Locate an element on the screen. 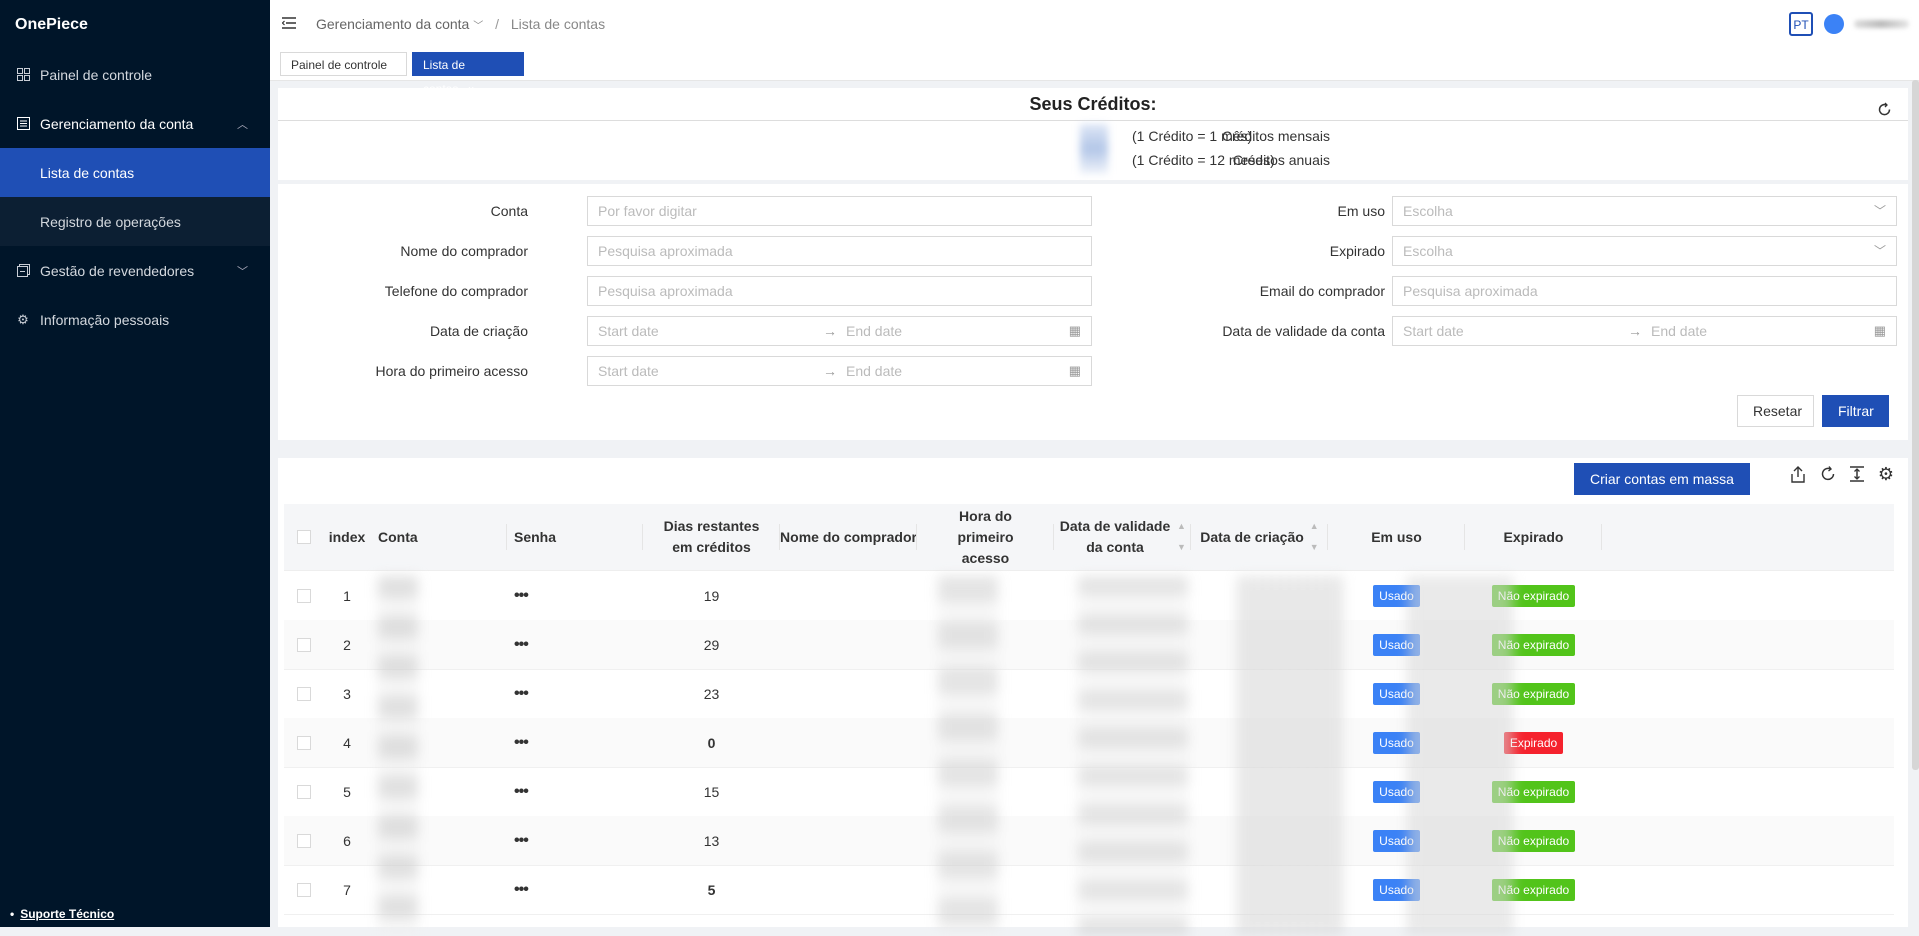  bulk-create-button: Criar contas em massa is located at coordinates (1662, 479).